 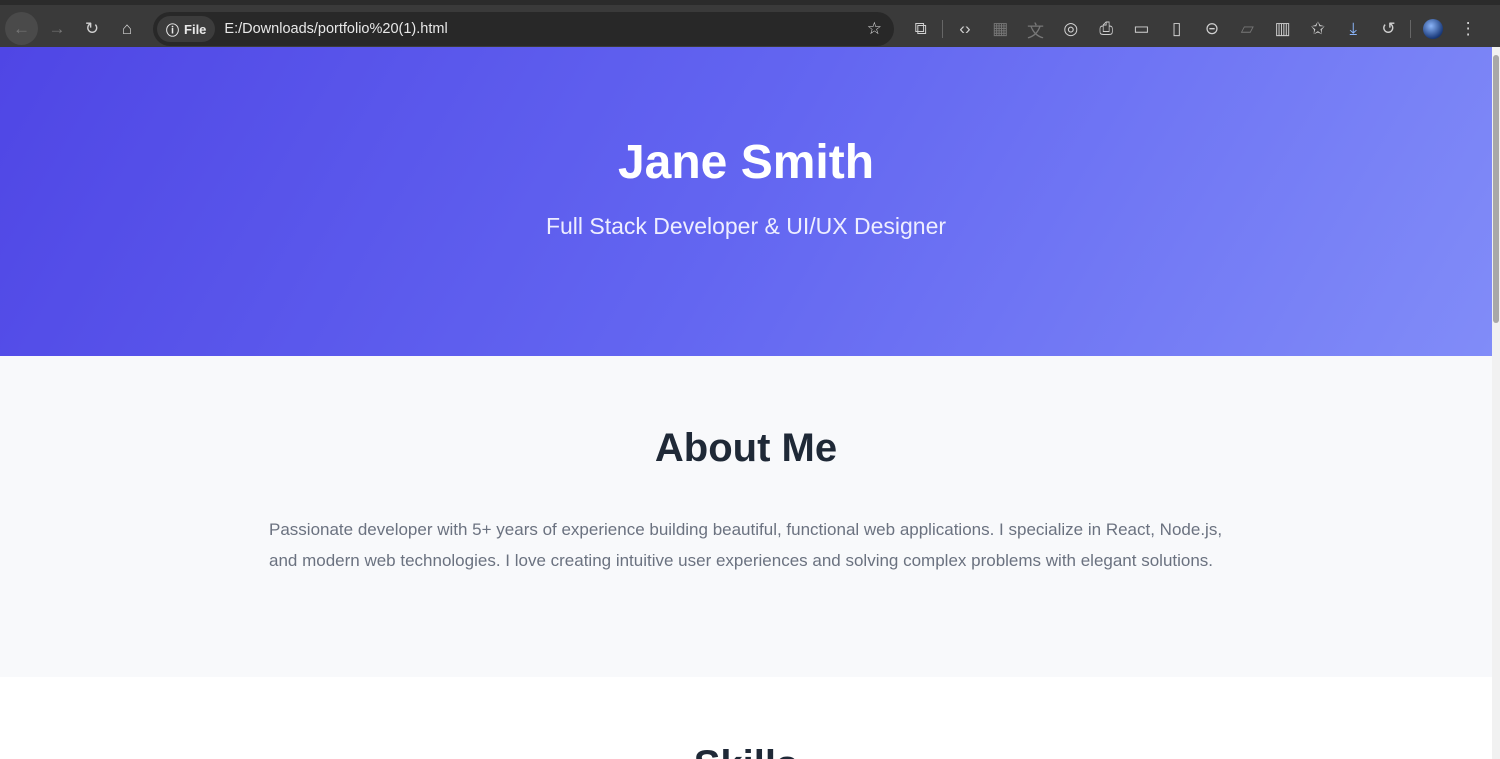 I want to click on site-info-chip: ⓘ File, so click(x=186, y=29).